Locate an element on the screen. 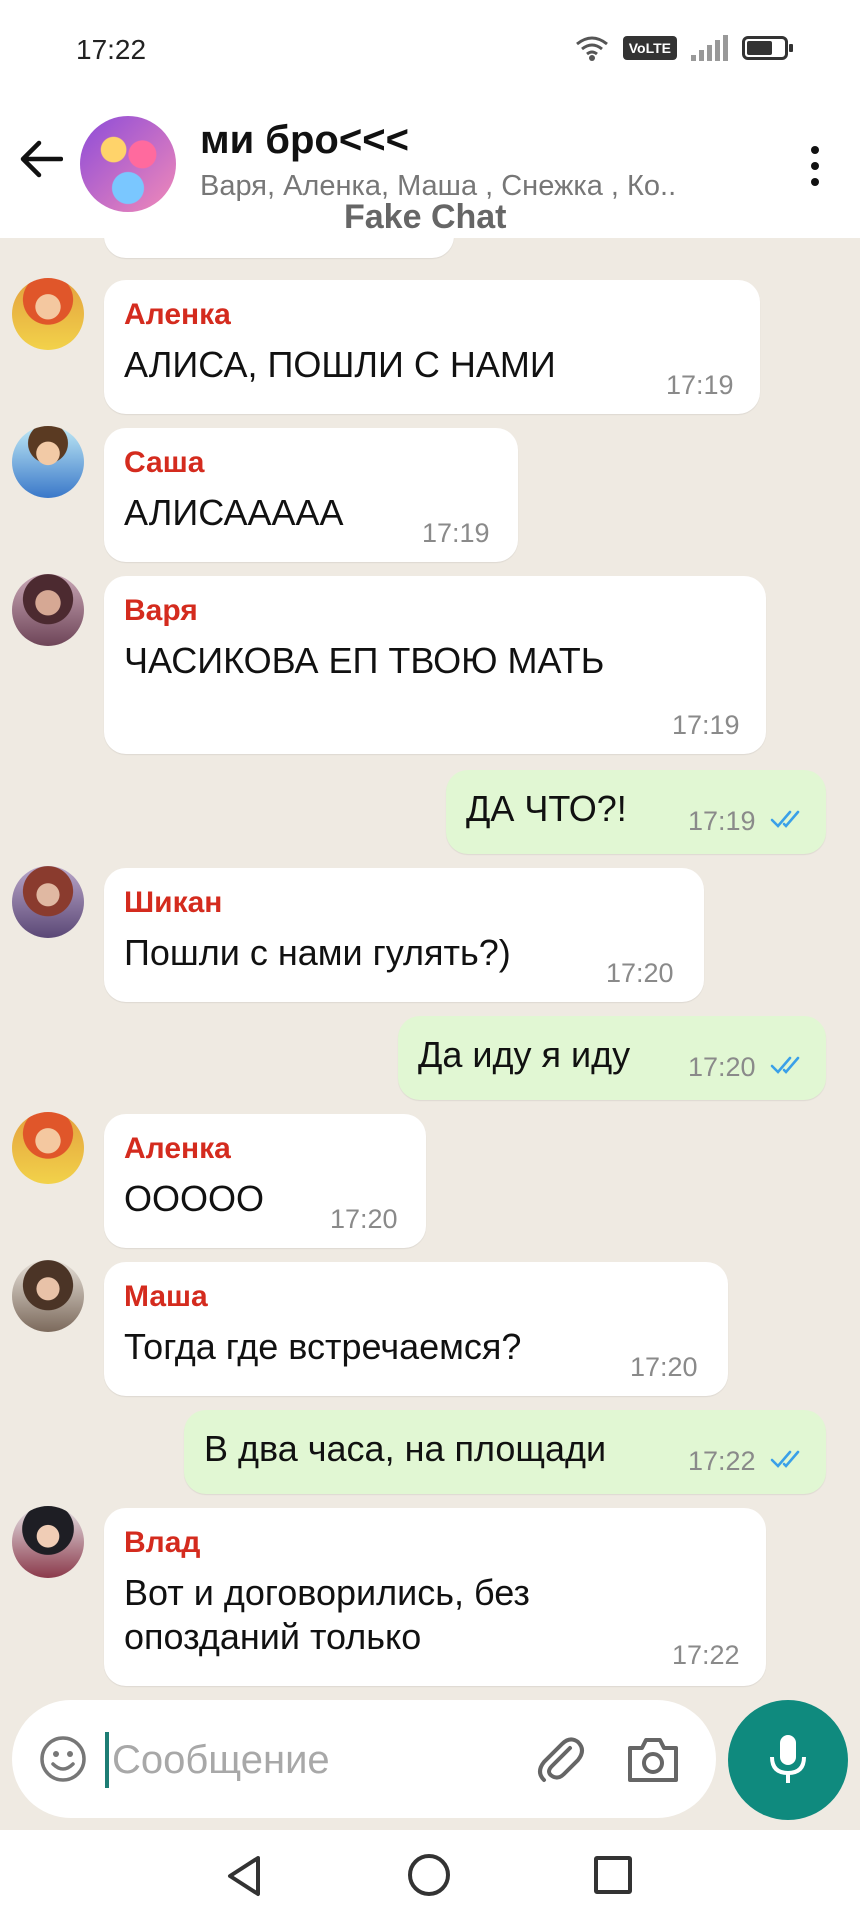  group-avatar is located at coordinates (128, 164).